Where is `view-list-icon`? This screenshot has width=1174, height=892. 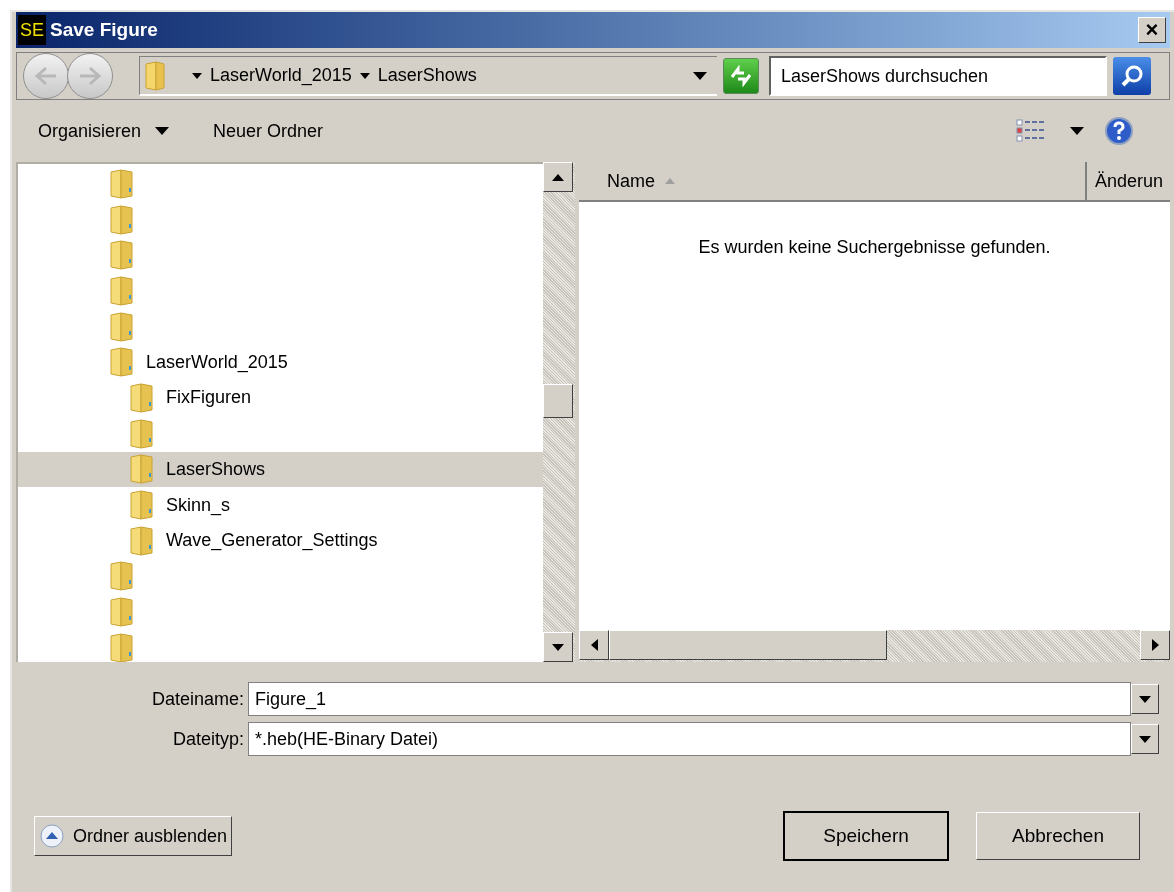
view-list-icon is located at coordinates (1031, 131).